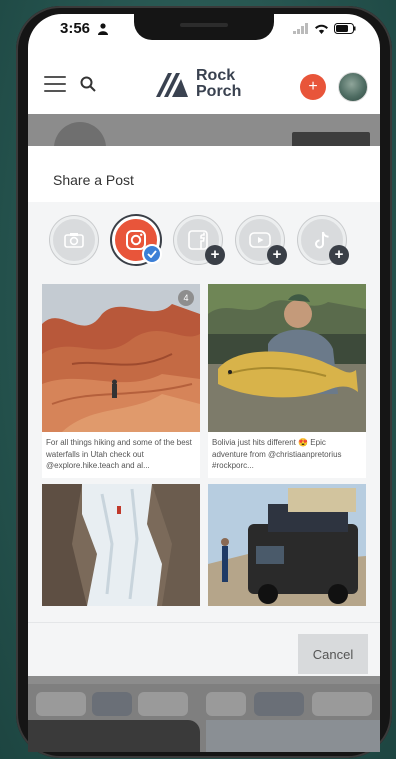  I want to click on facebook-icon, so click(198, 240).